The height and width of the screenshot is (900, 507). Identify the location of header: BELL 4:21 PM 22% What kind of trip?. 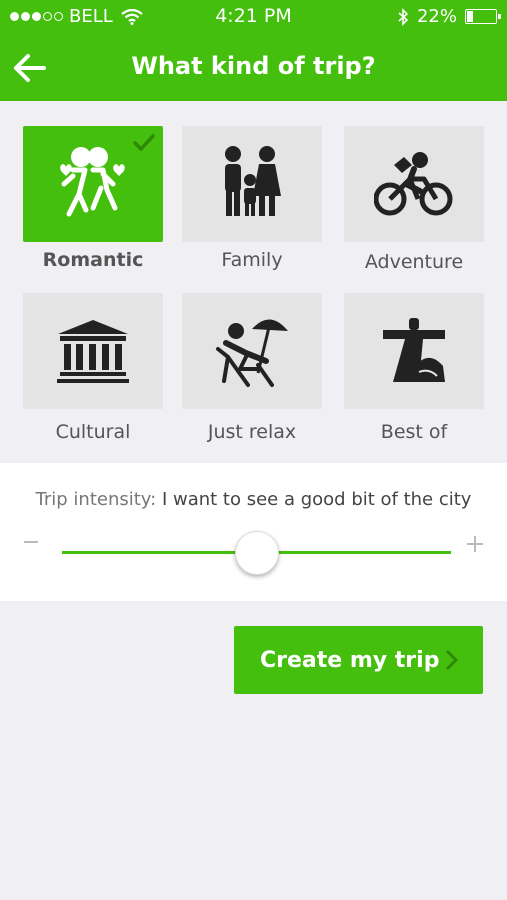
(253, 50).